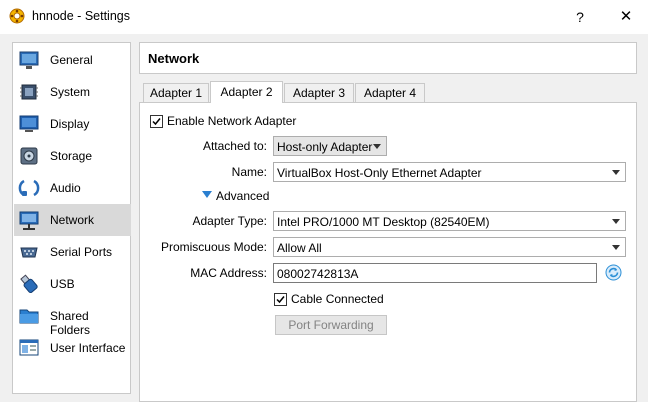  Describe the element at coordinates (379, 173) in the screenshot. I see `name-value: VirtualBox Host-Only Ethernet Adapter` at that location.